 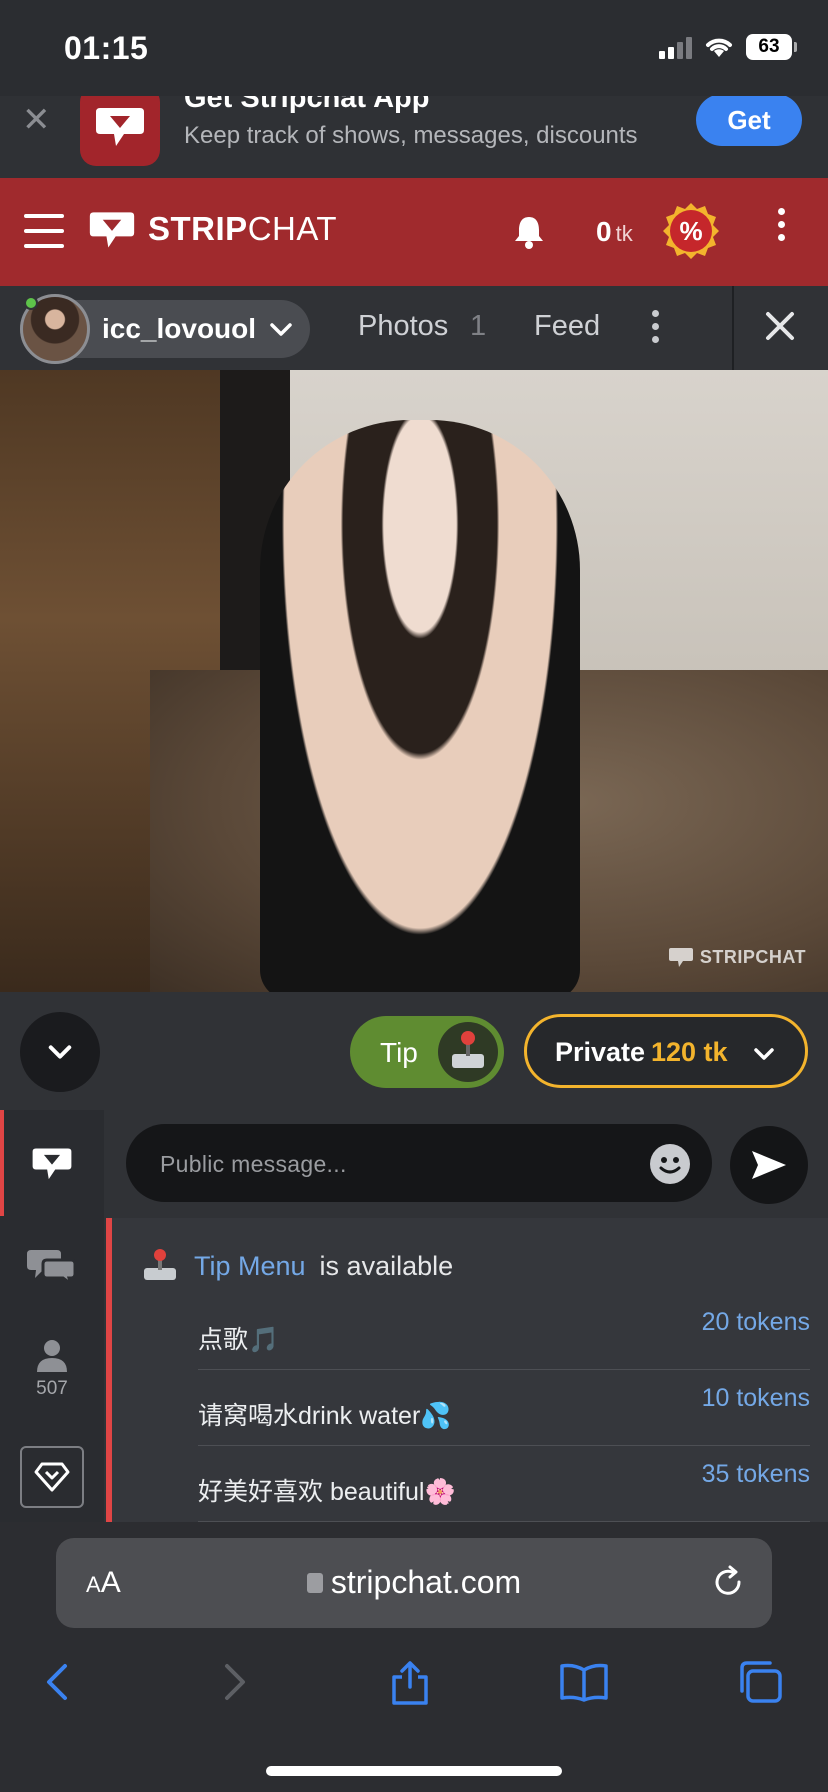 I want to click on lock-icon, so click(x=314, y=1583).